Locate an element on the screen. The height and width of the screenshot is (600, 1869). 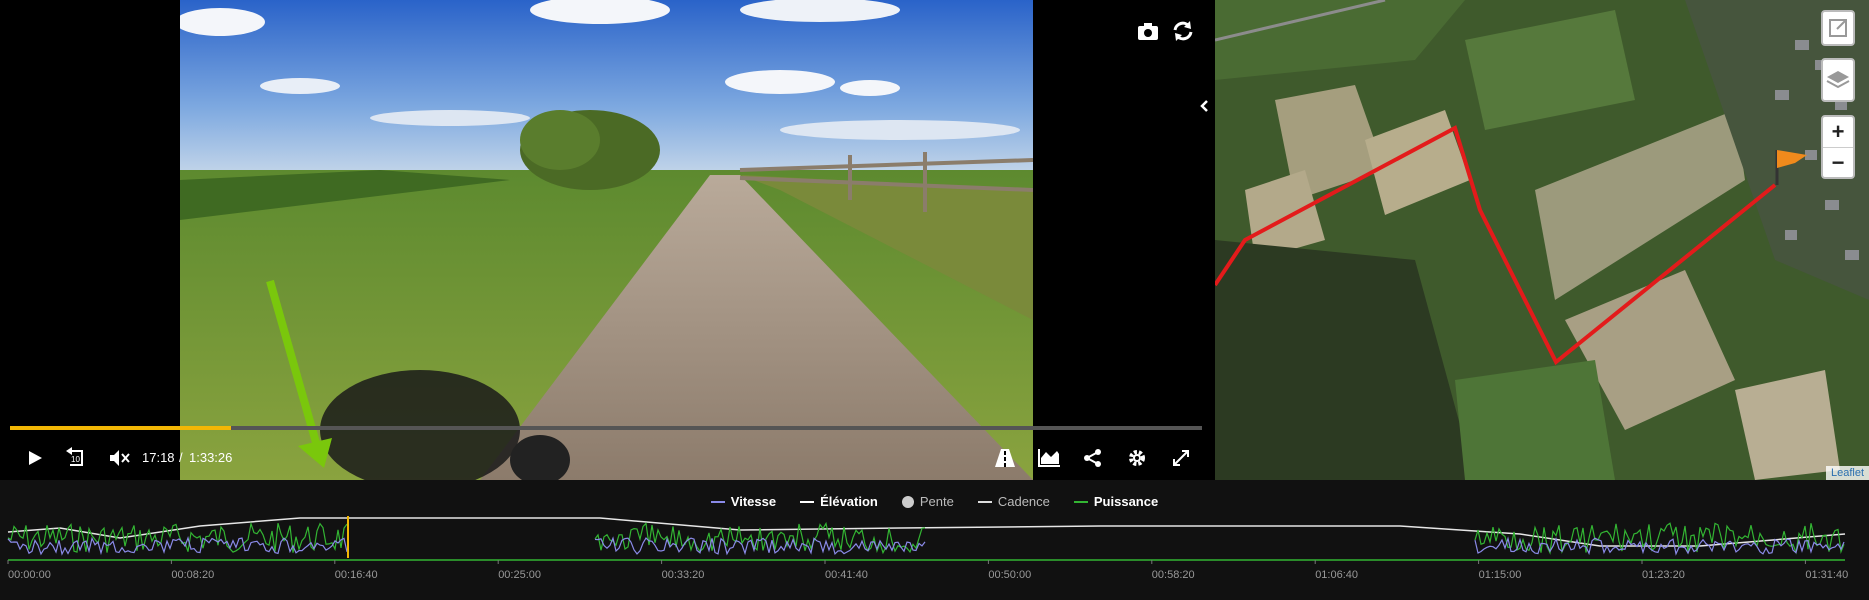
current-time: 17:18 is located at coordinates (158, 457).